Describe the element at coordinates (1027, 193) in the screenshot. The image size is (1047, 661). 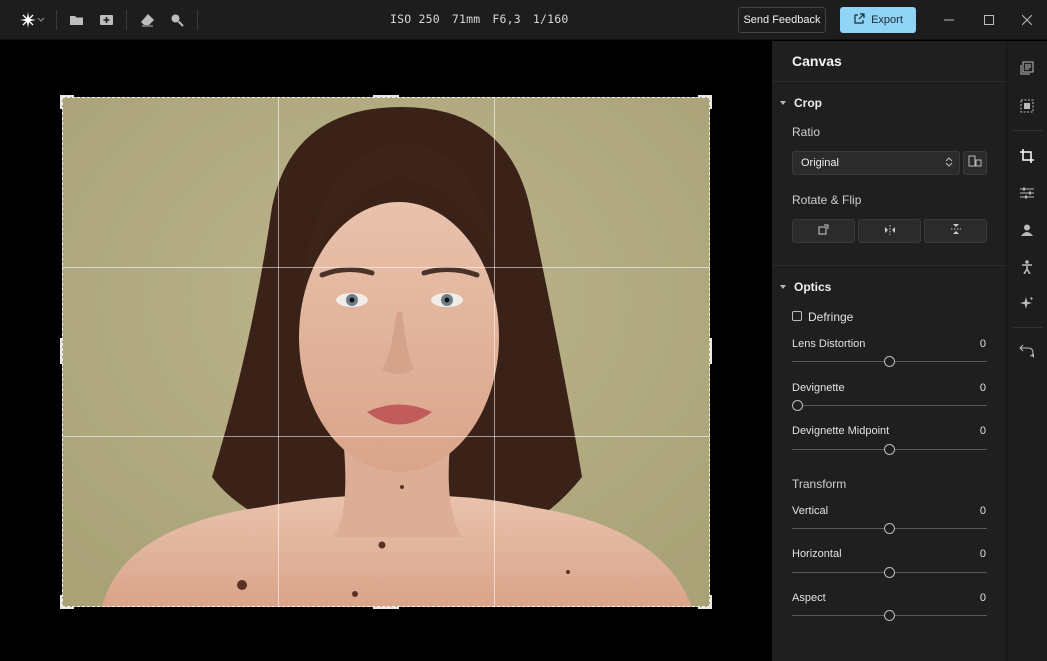
I see `adjust-icon` at that location.